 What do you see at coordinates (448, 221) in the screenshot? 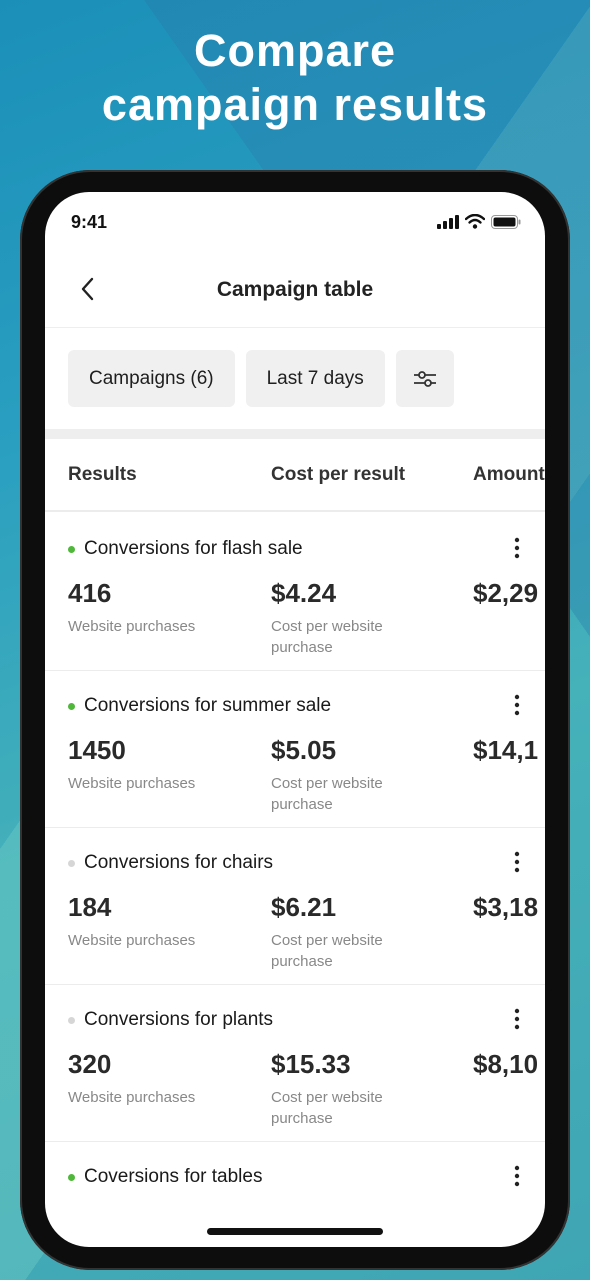
I see `signal-icon` at bounding box center [448, 221].